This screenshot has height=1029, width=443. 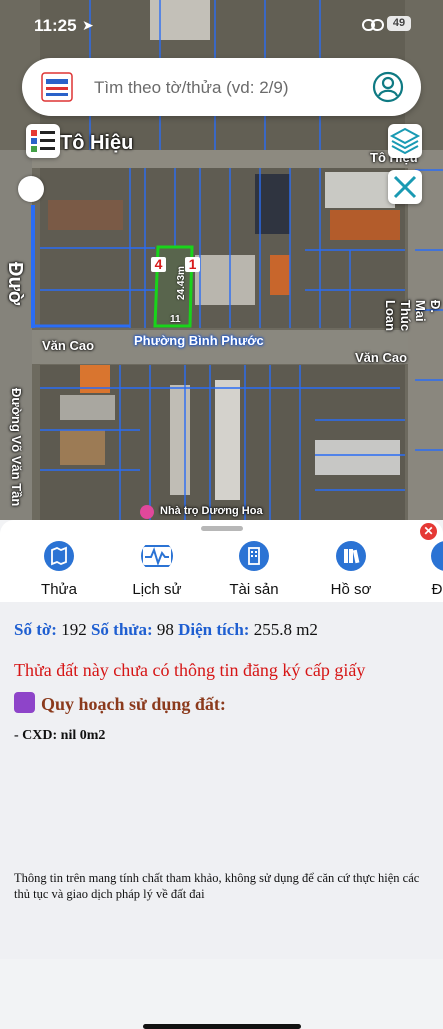 What do you see at coordinates (60, 735) in the screenshot?
I see `planning-item: - CXD: nil 0m2` at bounding box center [60, 735].